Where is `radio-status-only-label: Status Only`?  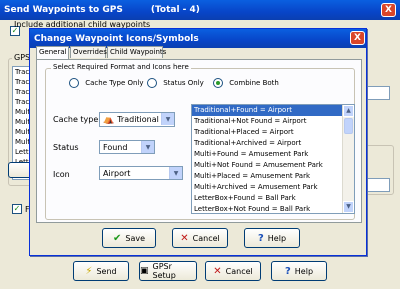 radio-status-only-label: Status Only is located at coordinates (183, 83).